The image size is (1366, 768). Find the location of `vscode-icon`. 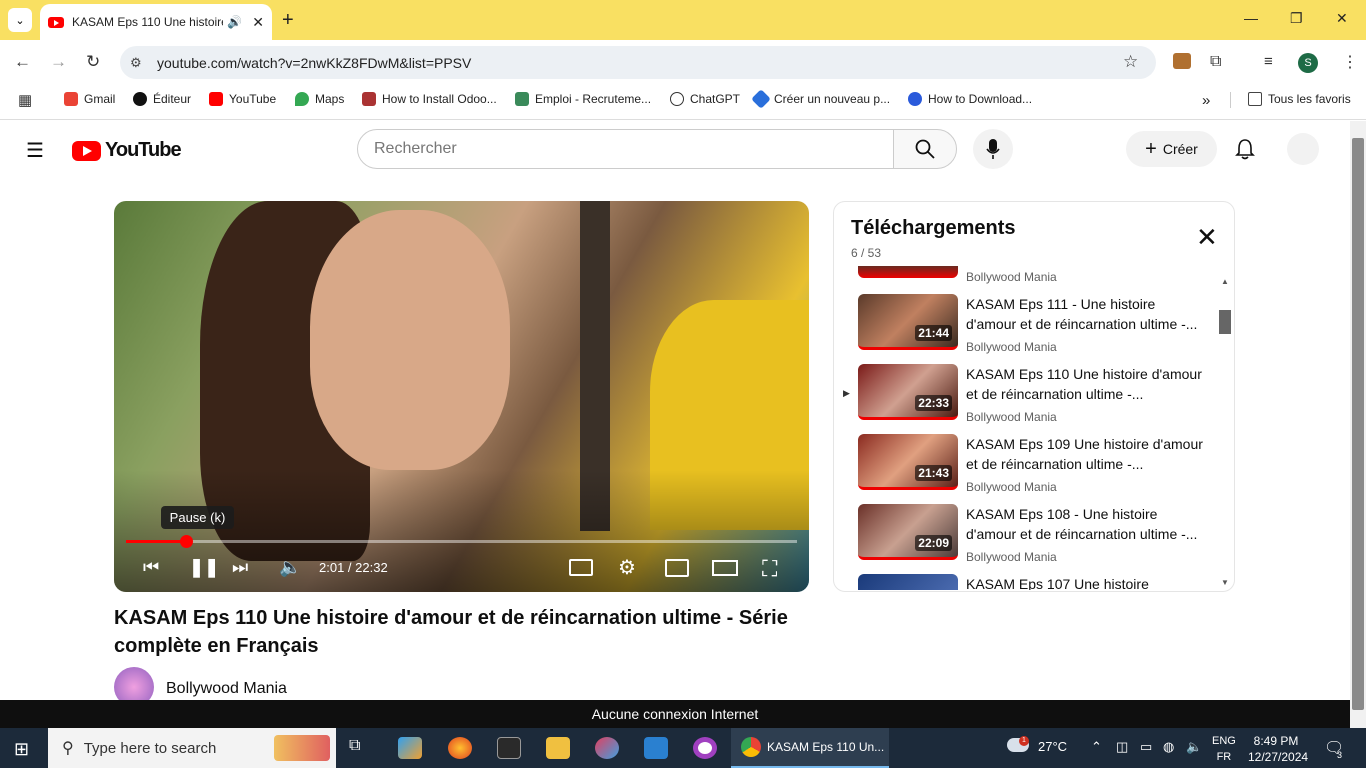

vscode-icon is located at coordinates (656, 748).